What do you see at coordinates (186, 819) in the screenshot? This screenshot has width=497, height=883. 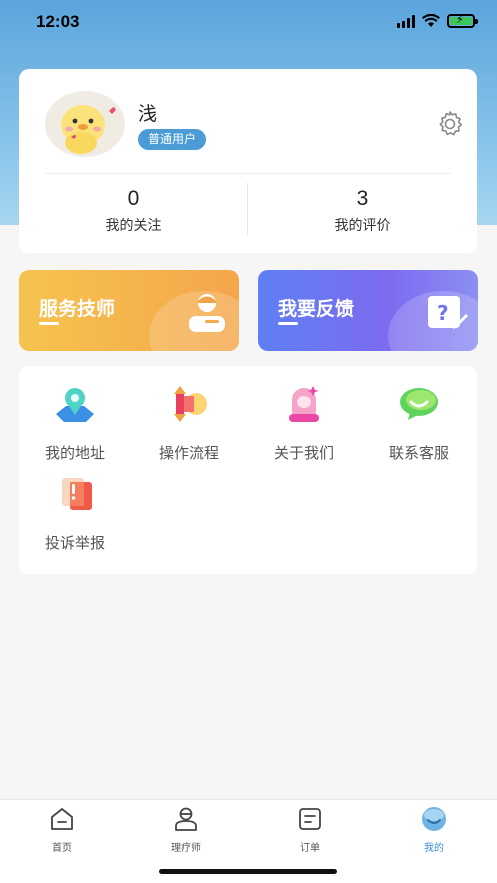 I see `therapist-icon` at bounding box center [186, 819].